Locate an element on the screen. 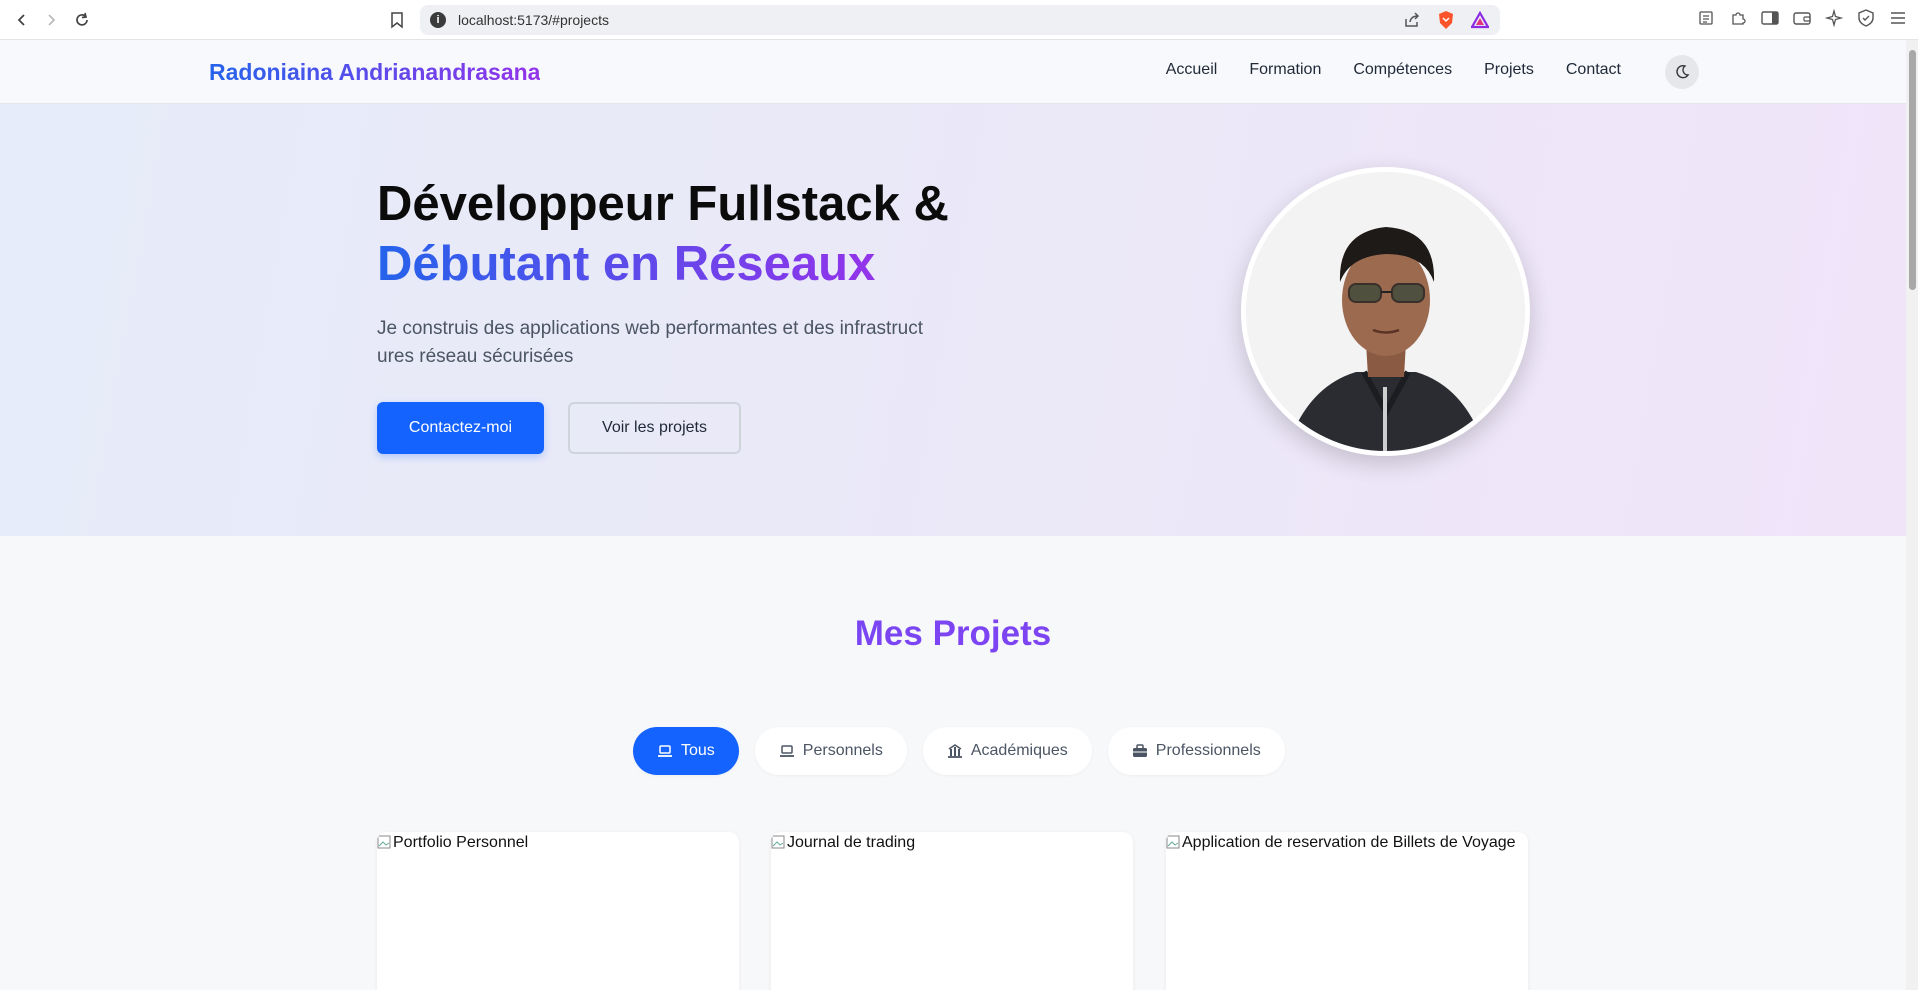 This screenshot has height=990, width=1918. leo-ai-icon is located at coordinates (1834, 18).